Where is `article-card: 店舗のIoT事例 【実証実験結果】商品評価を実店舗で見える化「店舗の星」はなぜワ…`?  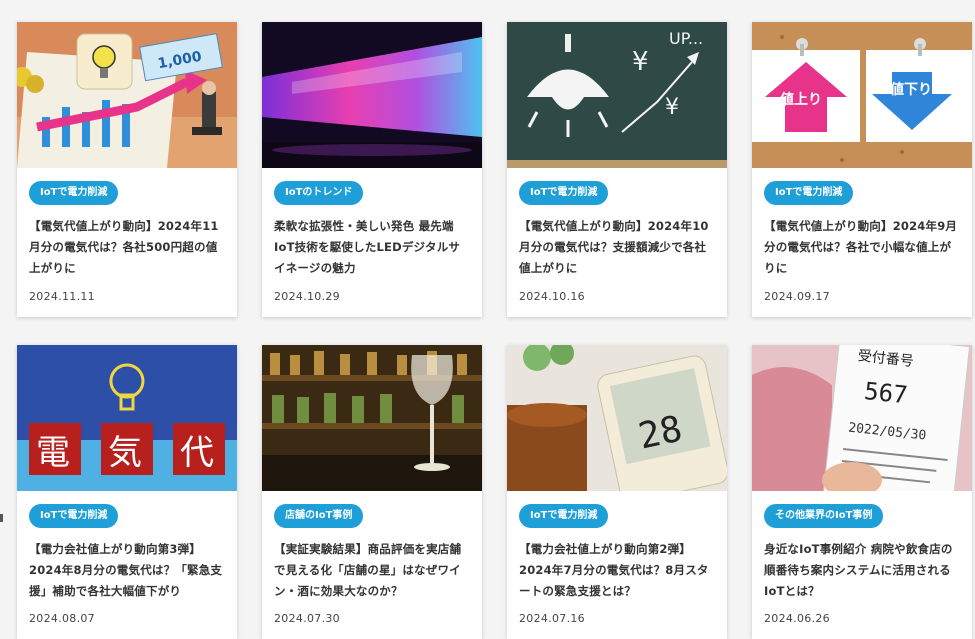
article-card: 店舗のIoT事例 【実証実験結果】商品評価を実店舗で見える化「店舗の星」はなぜワ… is located at coordinates (372, 492).